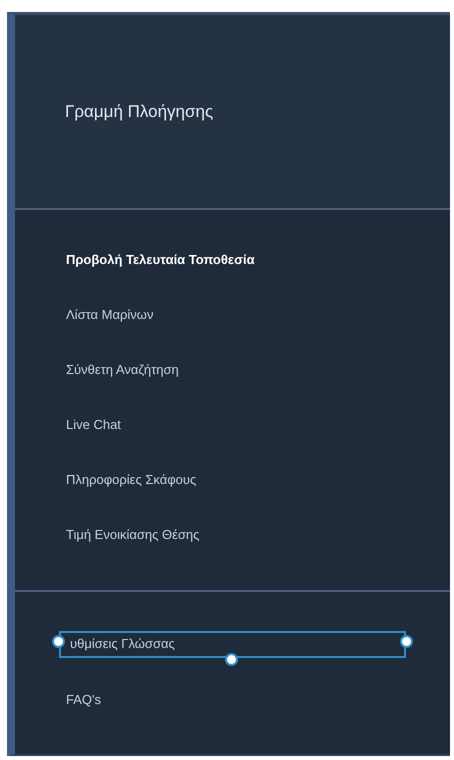 The width and height of the screenshot is (454, 760). Describe the element at coordinates (139, 111) in the screenshot. I see `panel-title: Γραμμή Πλοήγησης` at that location.